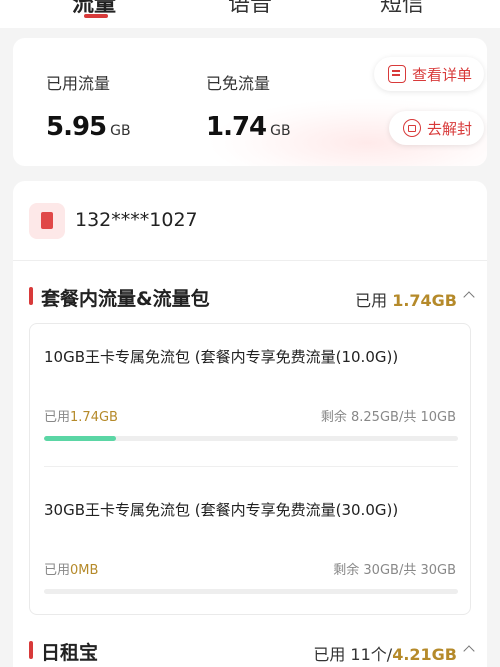 Image resolution: width=500 pixels, height=667 pixels. I want to click on unblock-button: 去解封, so click(436, 128).